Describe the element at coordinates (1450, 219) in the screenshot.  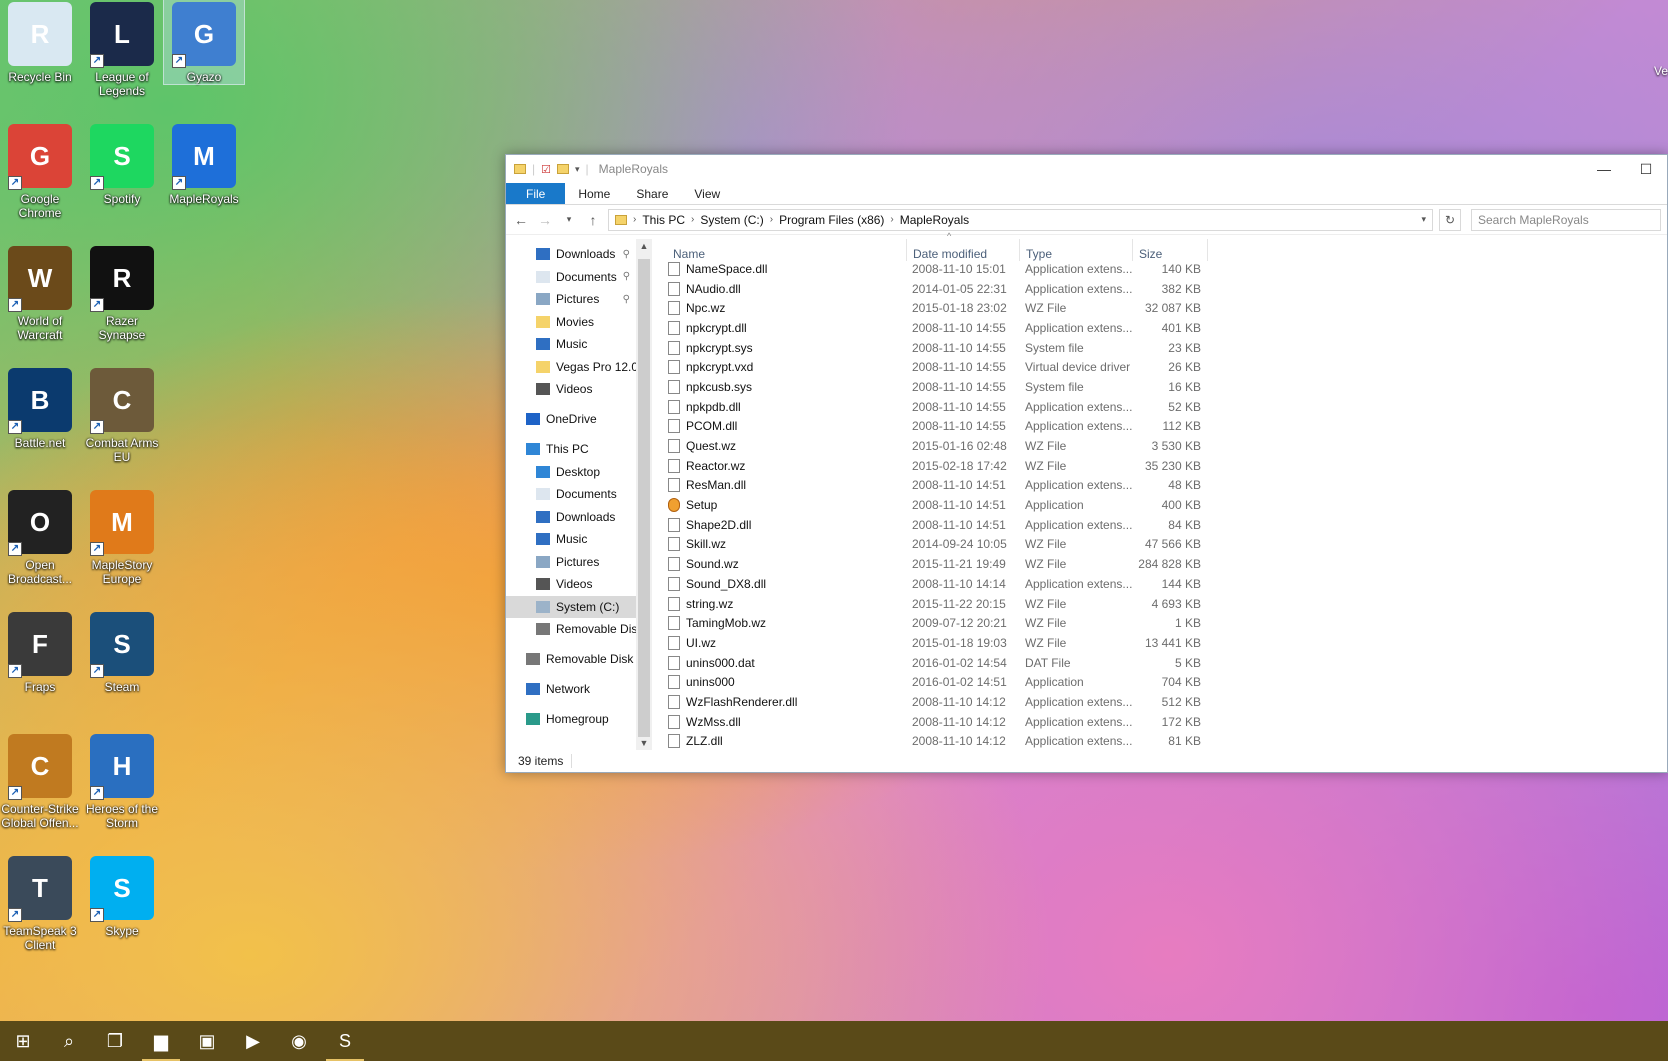
I see `refresh-icon: ↻` at that location.